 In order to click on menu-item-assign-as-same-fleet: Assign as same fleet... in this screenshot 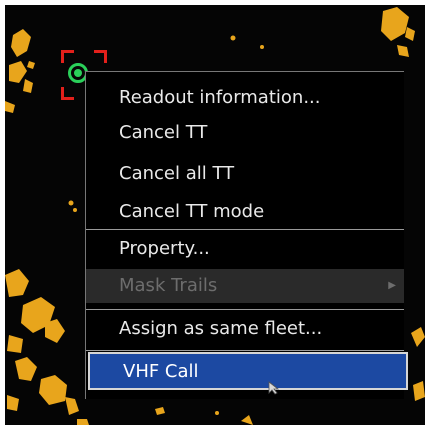, I will do `click(245, 329)`.